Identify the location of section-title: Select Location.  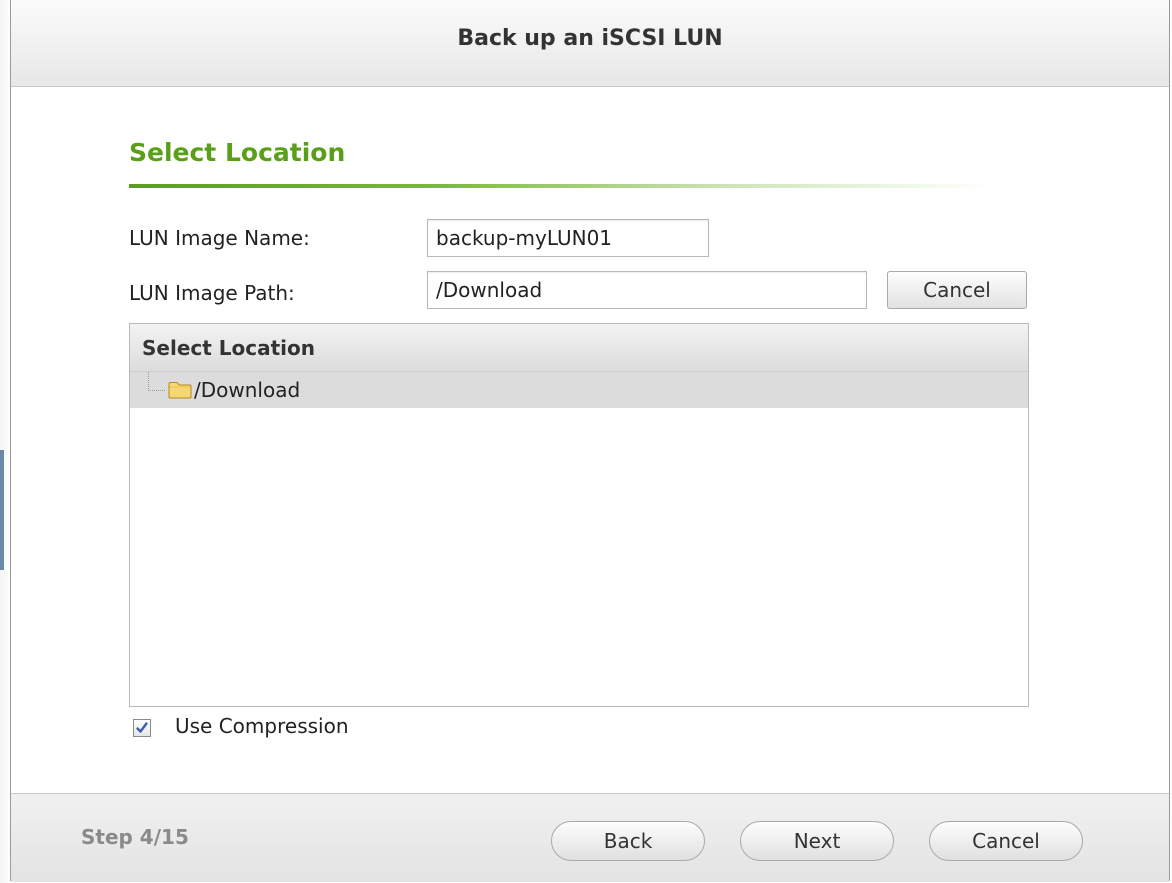
(237, 152).